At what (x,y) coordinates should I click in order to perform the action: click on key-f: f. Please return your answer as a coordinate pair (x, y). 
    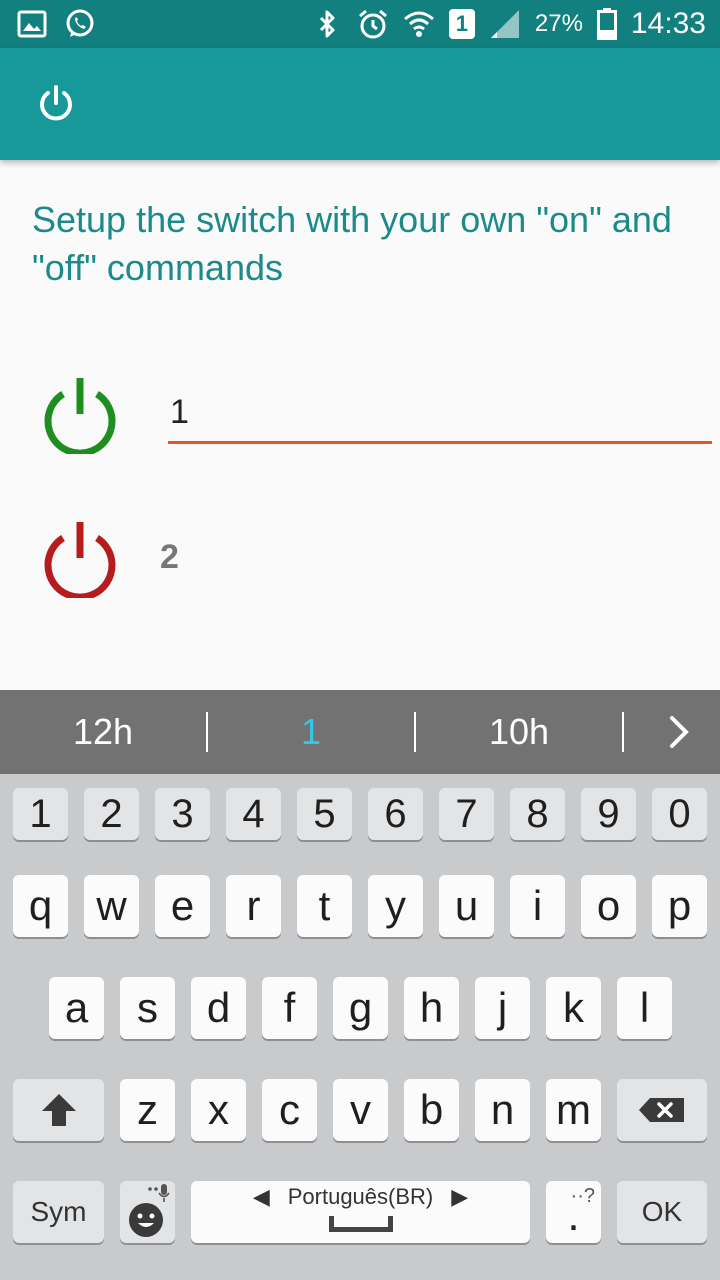
    Looking at the image, I should click on (289, 1008).